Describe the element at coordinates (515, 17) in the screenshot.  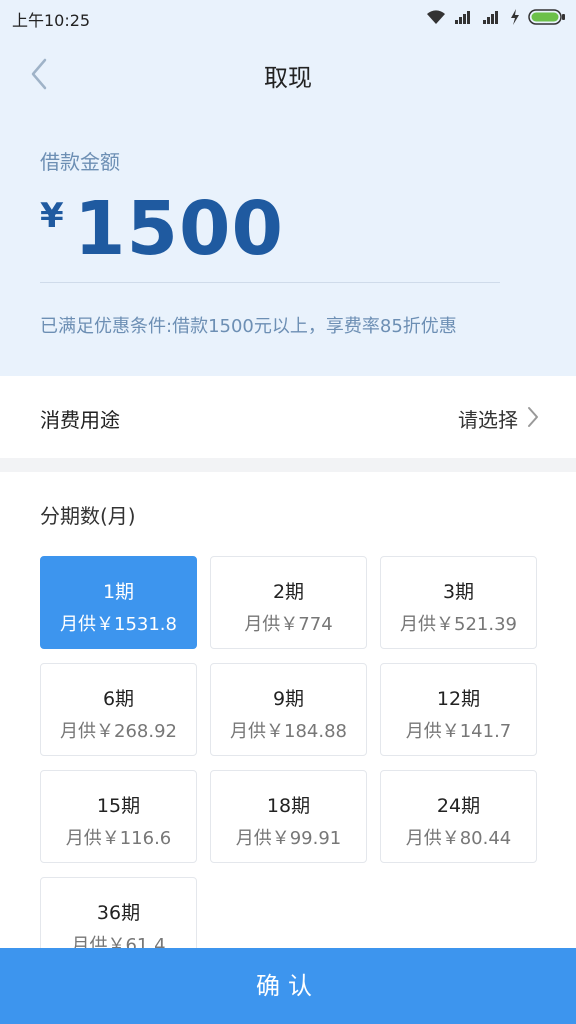
I see `charging-icon` at that location.